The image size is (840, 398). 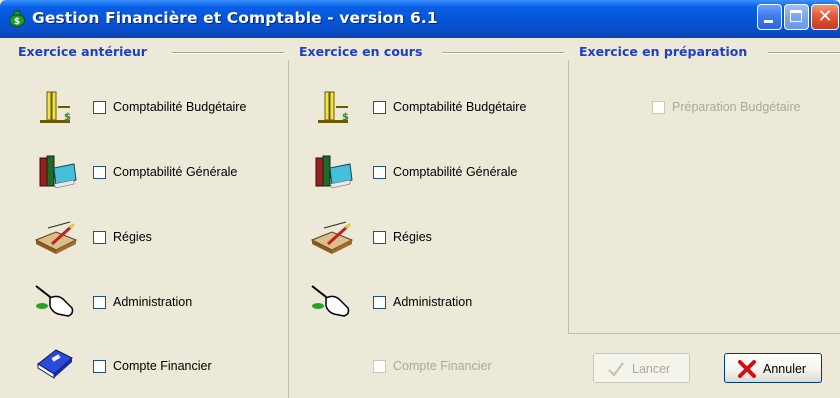 What do you see at coordinates (651, 369) in the screenshot?
I see `lancer-button-label: Lancer` at bounding box center [651, 369].